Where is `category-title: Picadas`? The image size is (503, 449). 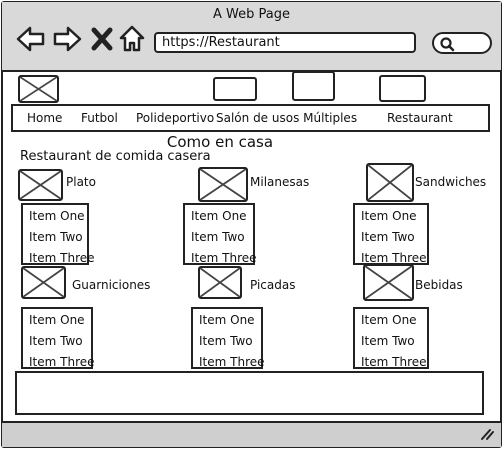 category-title: Picadas is located at coordinates (273, 285).